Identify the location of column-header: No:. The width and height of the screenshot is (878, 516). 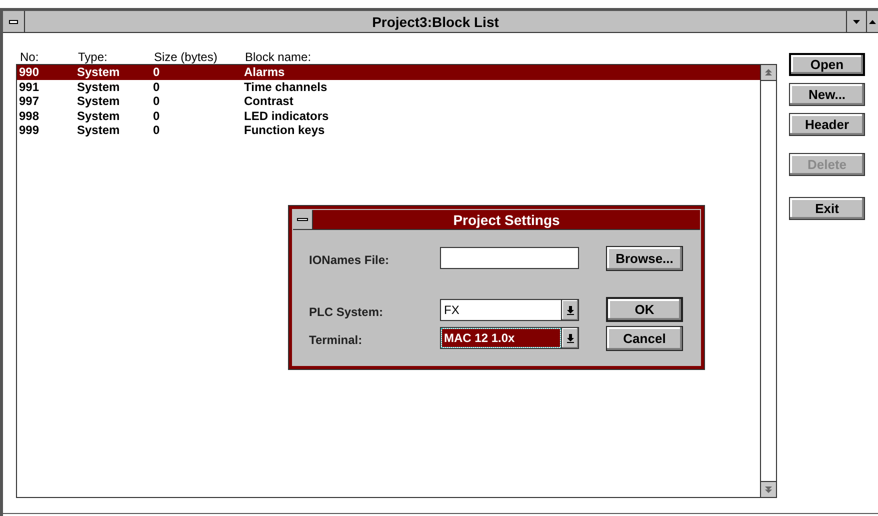
(30, 57).